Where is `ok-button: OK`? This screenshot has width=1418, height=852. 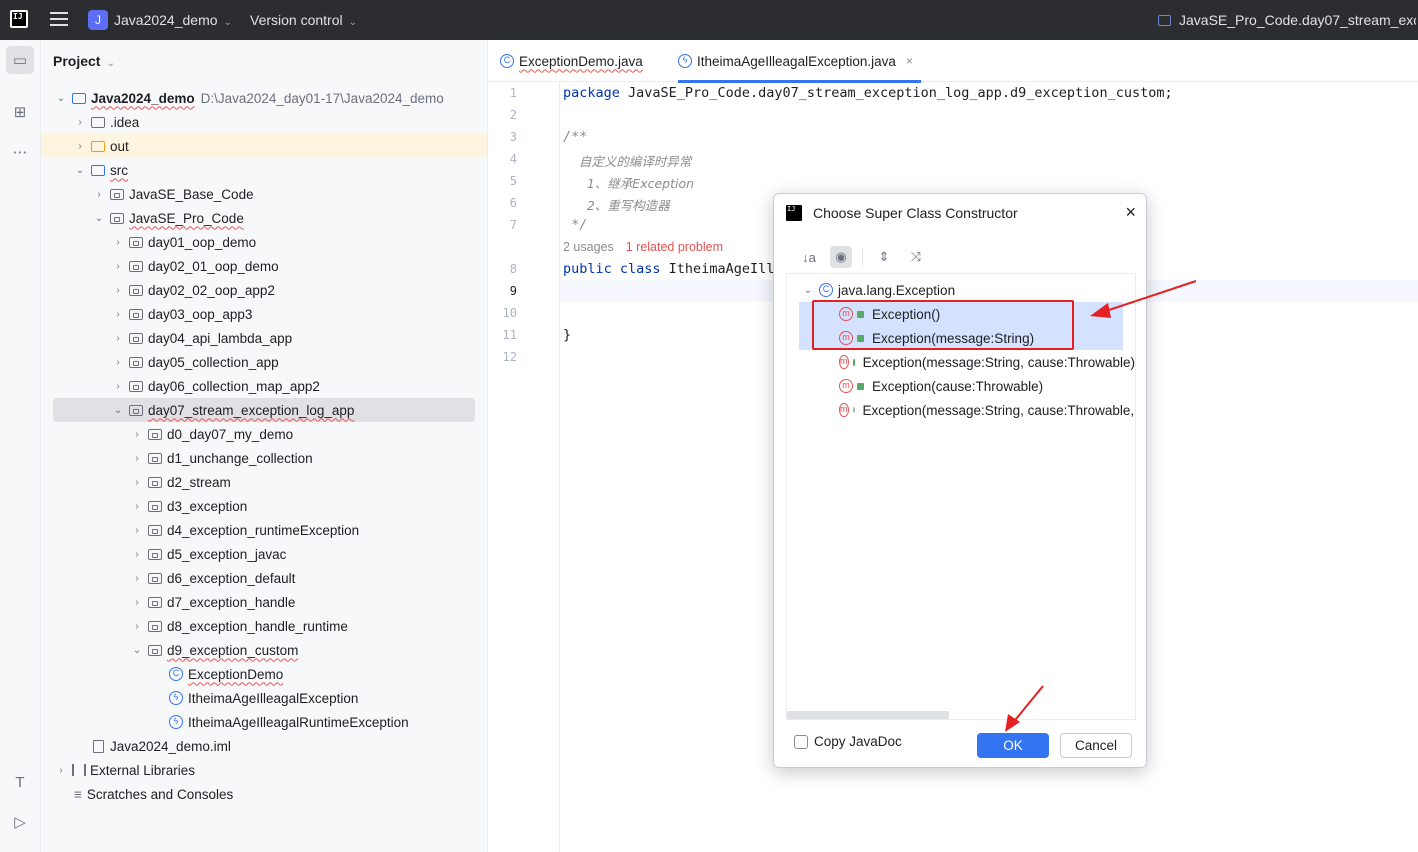
ok-button: OK is located at coordinates (1013, 745).